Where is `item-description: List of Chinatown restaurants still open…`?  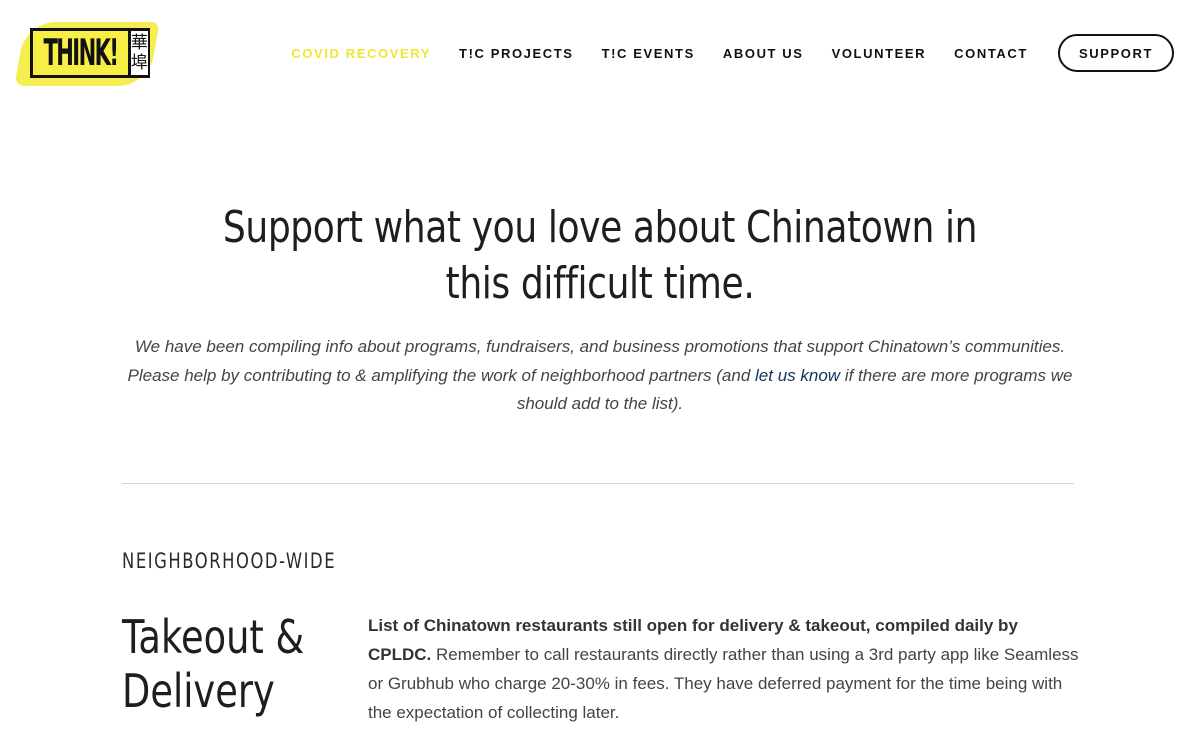
item-description: List of Chinatown restaurants still open… is located at coordinates (724, 669).